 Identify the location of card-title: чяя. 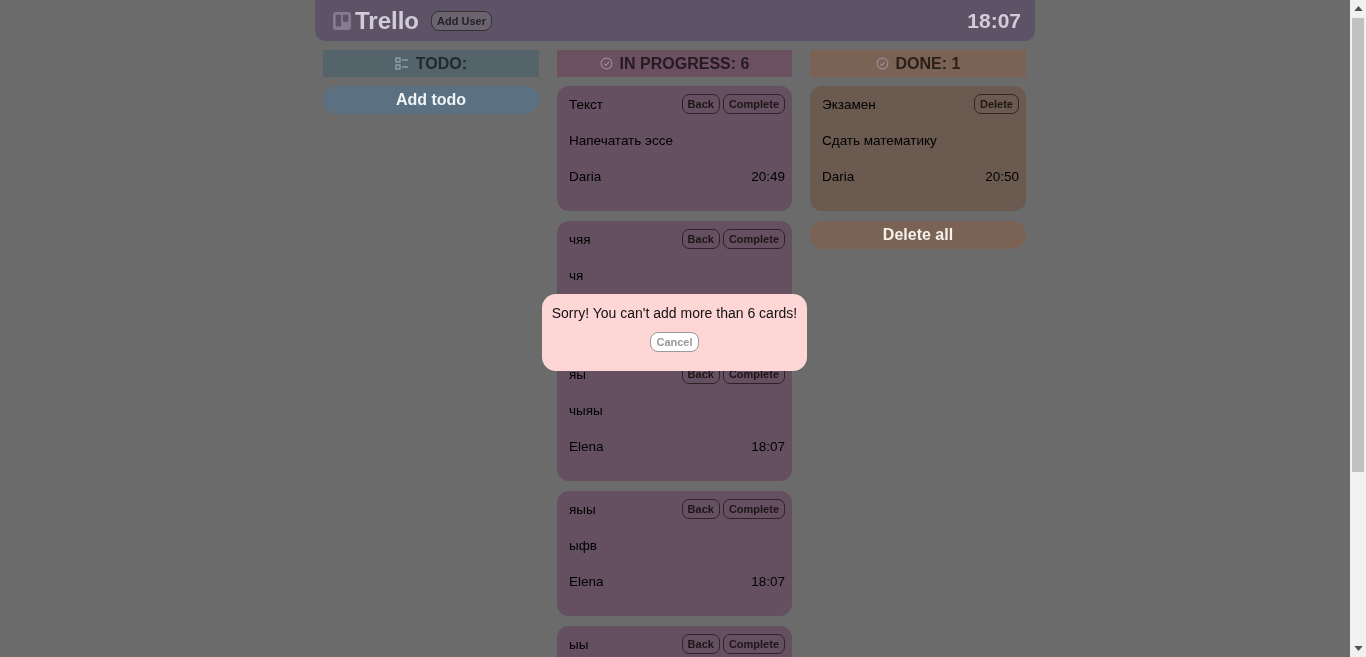
(580, 239).